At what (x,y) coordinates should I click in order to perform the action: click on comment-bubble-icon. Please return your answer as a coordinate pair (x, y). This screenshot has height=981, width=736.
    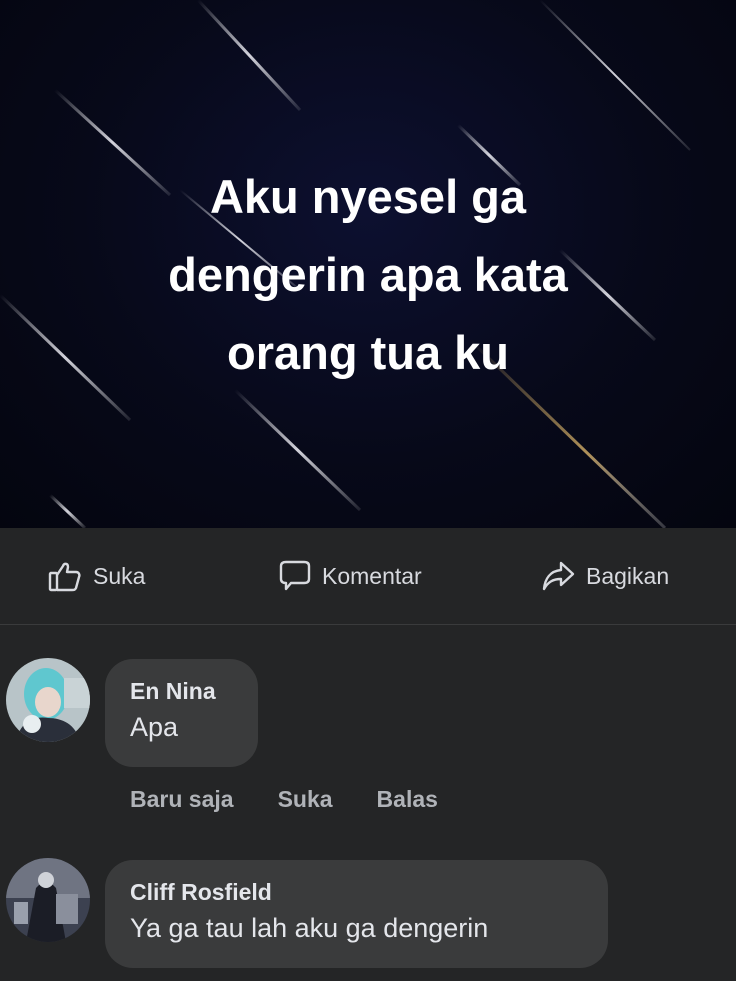
    Looking at the image, I should click on (294, 576).